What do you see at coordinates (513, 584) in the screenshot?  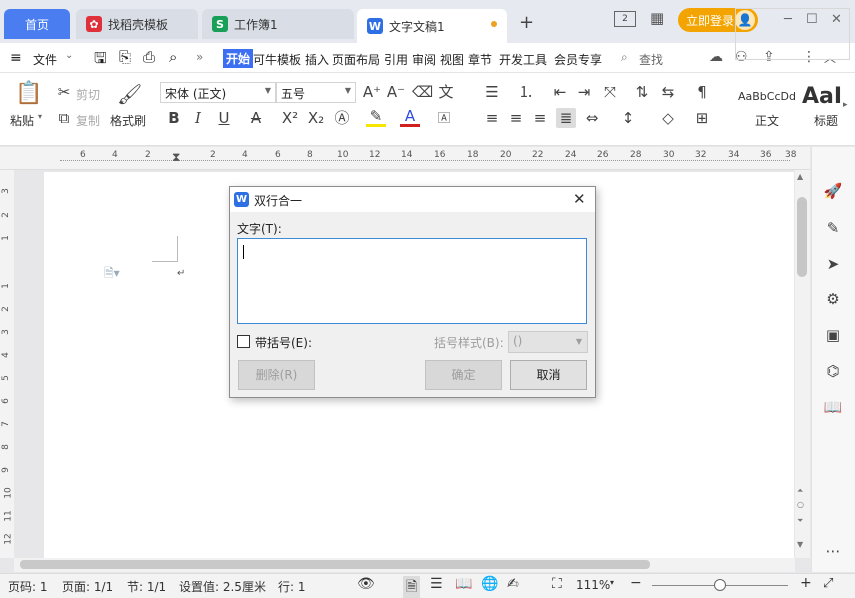 I see `write-mode-icon: ✍` at bounding box center [513, 584].